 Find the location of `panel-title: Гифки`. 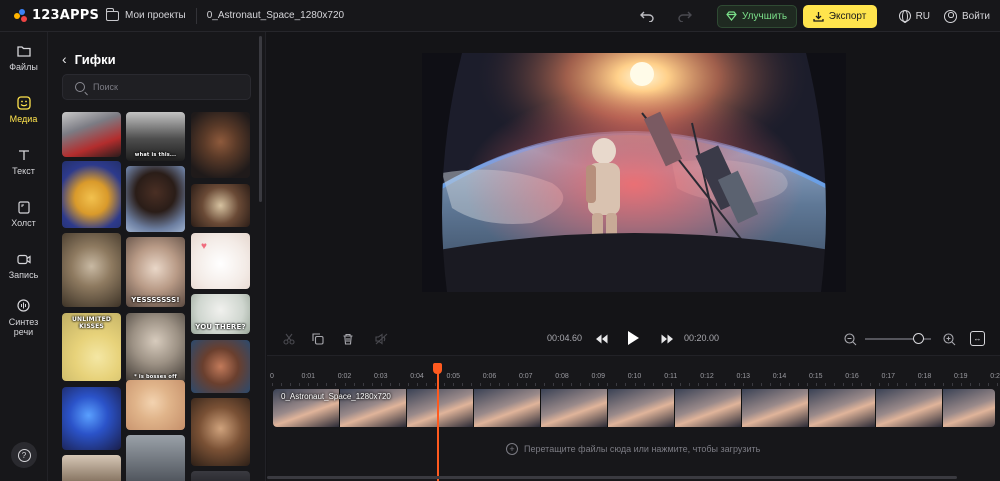

panel-title: Гифки is located at coordinates (95, 59).